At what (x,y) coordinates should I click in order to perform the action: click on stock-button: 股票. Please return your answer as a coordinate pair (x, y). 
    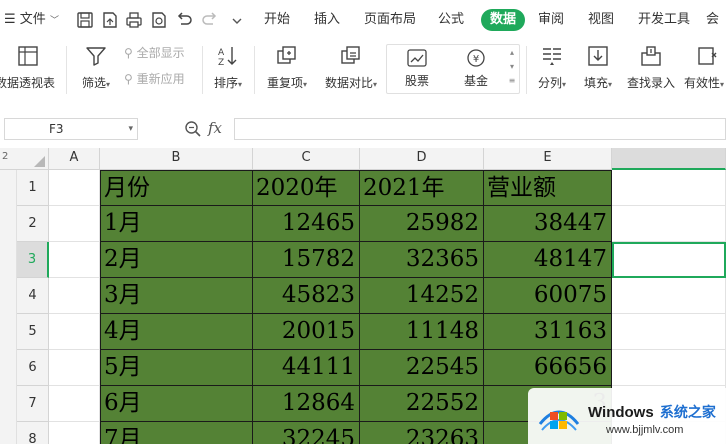
    Looking at the image, I should click on (417, 68).